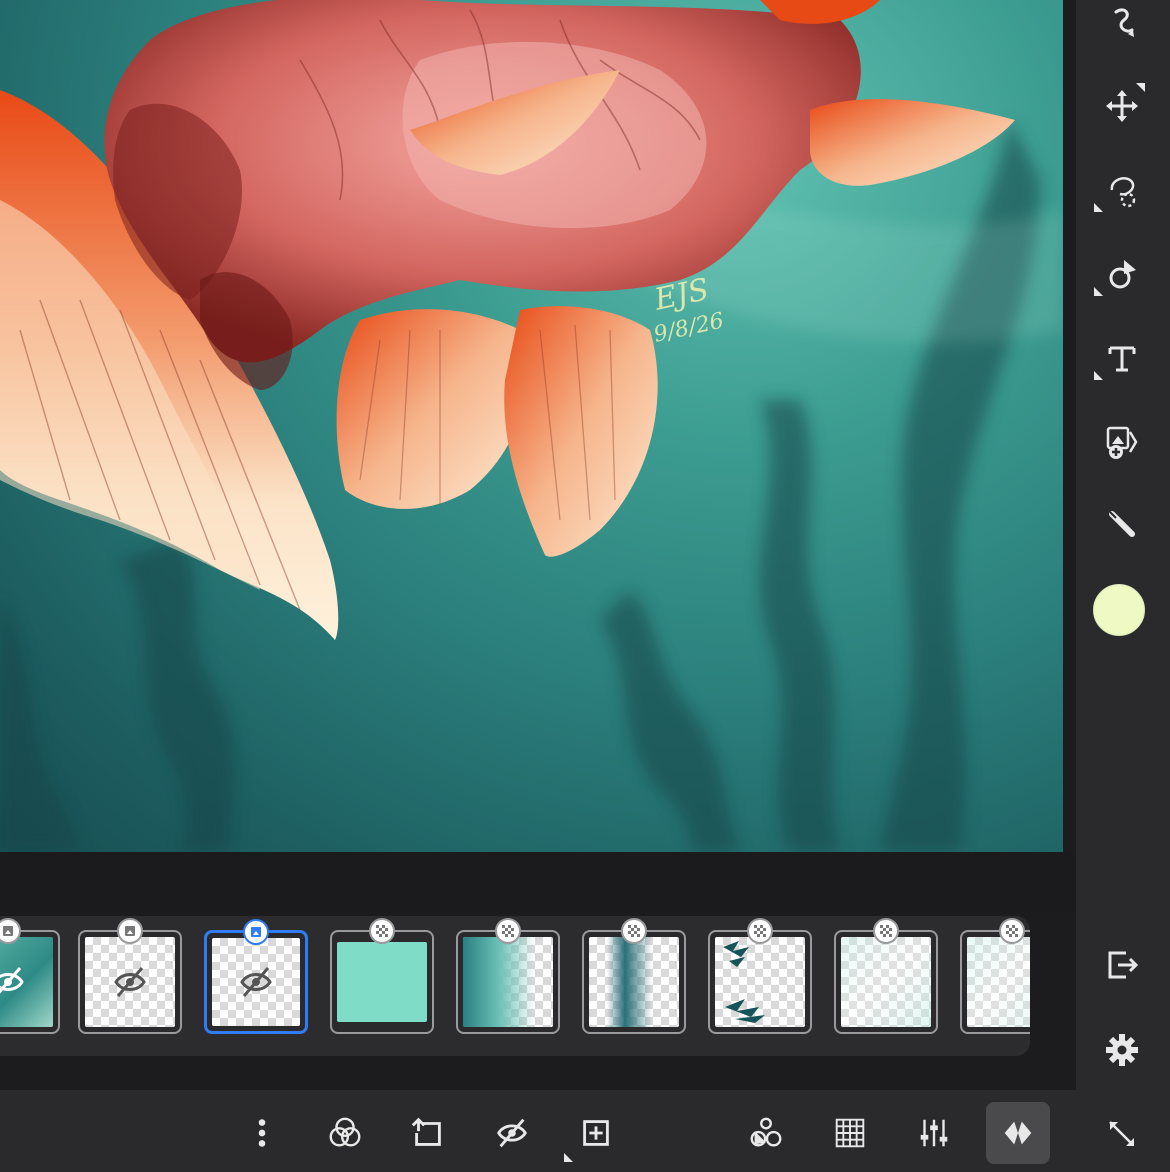  I want to click on settings-gear-icon, so click(1122, 1050).